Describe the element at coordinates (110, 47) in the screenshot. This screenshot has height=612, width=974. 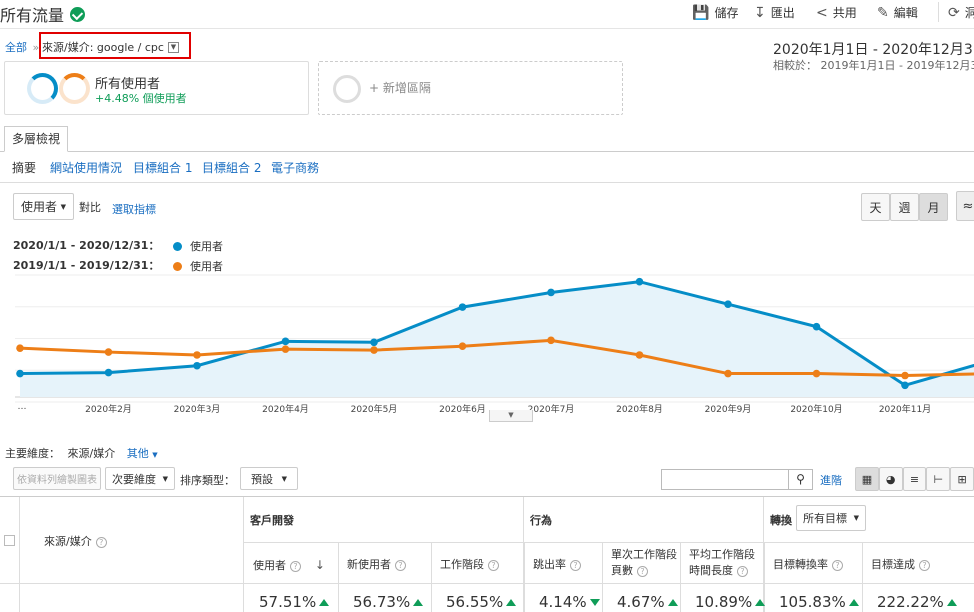
I see `breadcrumb-current: 來源/媒介: google / cpc ▼` at that location.